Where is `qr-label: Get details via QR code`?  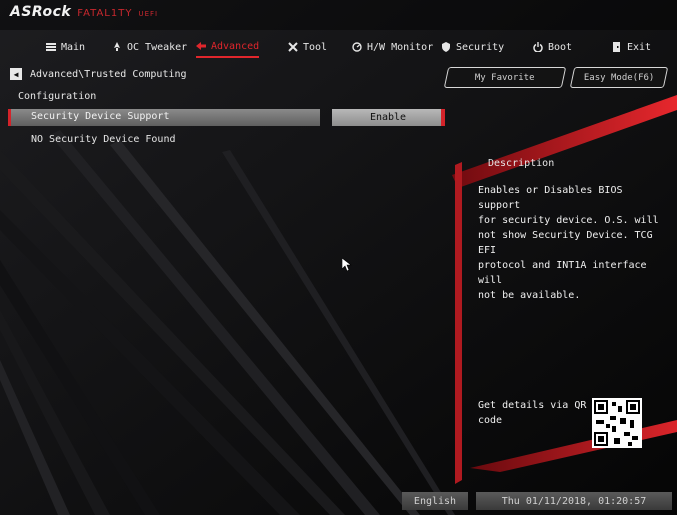 qr-label: Get details via QR code is located at coordinates (533, 413).